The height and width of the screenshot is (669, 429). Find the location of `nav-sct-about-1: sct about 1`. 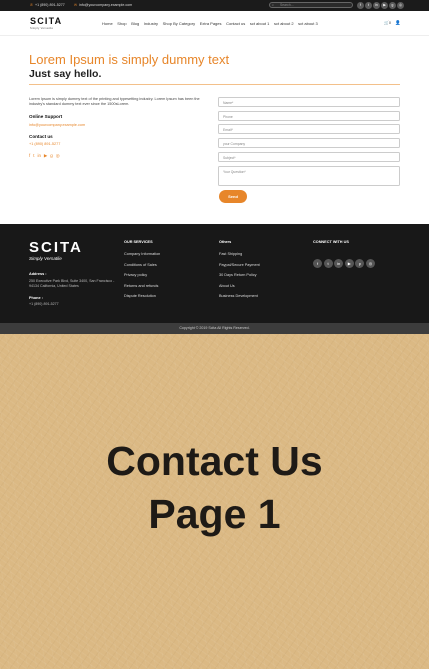

nav-sct-about-1: sct about 1 is located at coordinates (260, 23).